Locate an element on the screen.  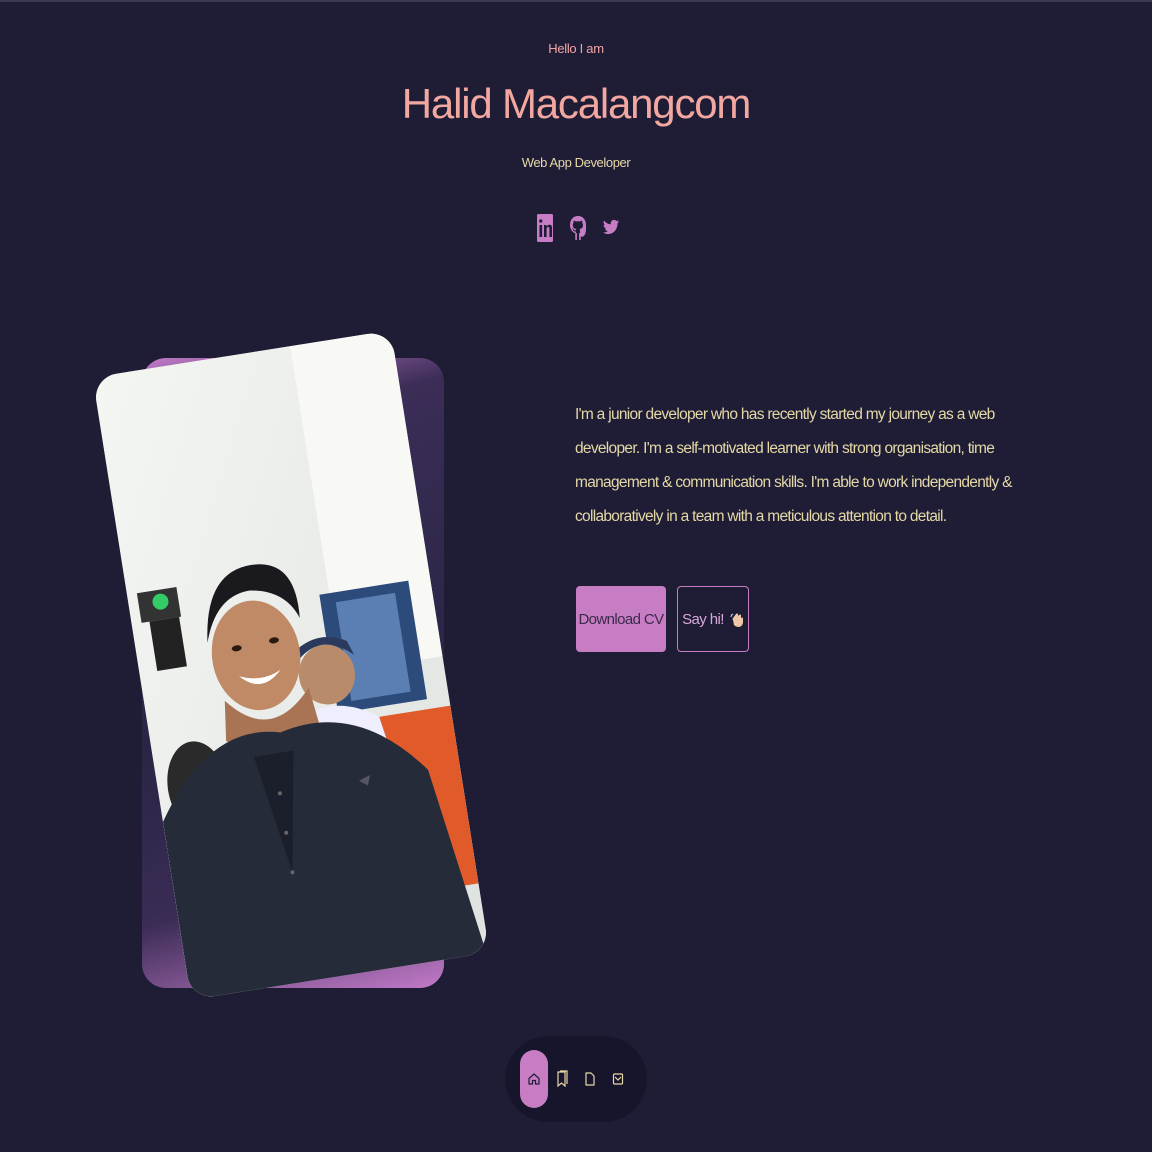
nav-document is located at coordinates (590, 1079).